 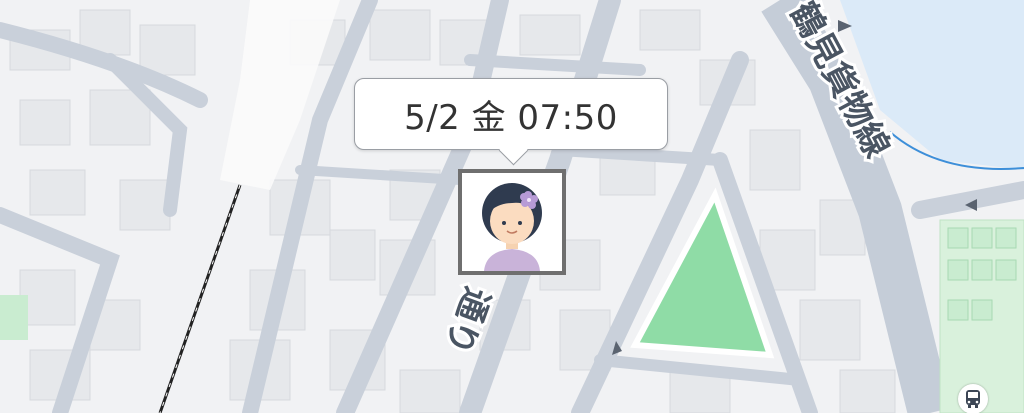 I want to click on person-avatar-marker, so click(x=512, y=222).